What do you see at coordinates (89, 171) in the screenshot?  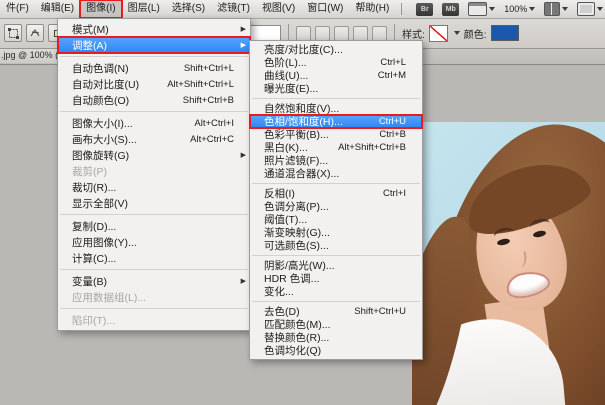 I see `menu-item-label: 裁剪(P)` at bounding box center [89, 171].